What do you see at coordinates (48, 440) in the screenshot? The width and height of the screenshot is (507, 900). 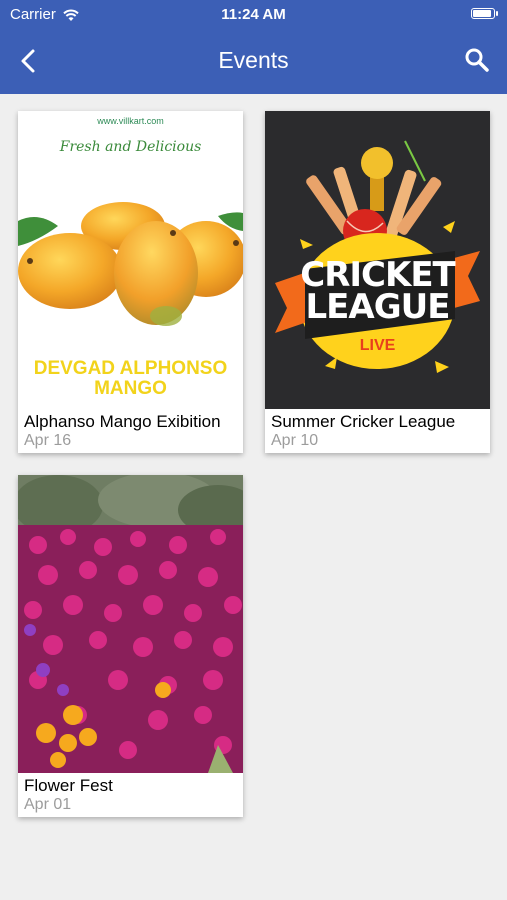 I see `event-date: Apr 16` at bounding box center [48, 440].